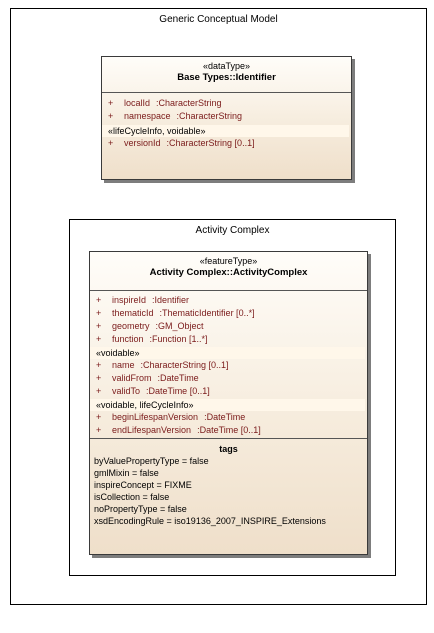 The image size is (434, 633). I want to click on tag-entry: inspireConcept = FIXME, so click(228, 485).